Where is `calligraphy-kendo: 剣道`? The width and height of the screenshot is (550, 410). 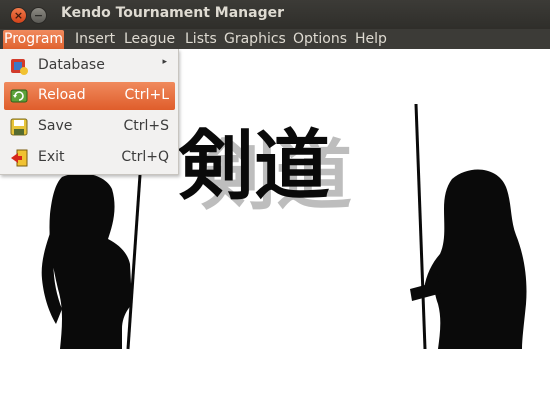
calligraphy-kendo: 剣道 is located at coordinates (253, 165).